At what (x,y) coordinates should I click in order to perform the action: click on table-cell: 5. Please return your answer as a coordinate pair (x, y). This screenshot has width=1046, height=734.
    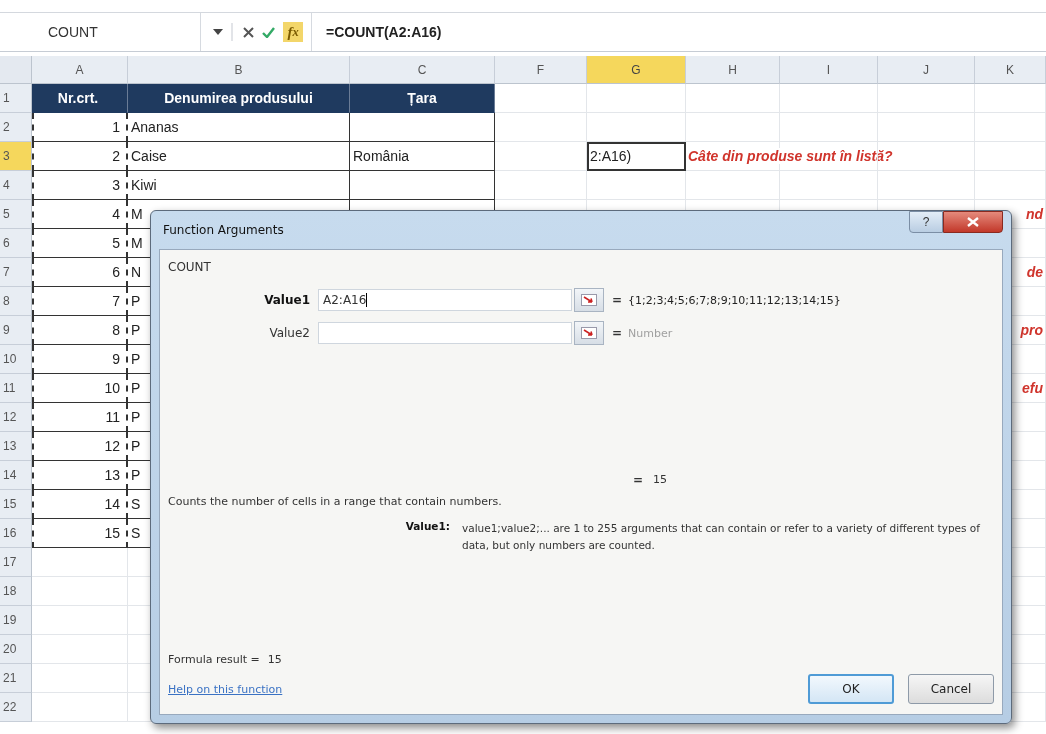
    Looking at the image, I should click on (80, 243).